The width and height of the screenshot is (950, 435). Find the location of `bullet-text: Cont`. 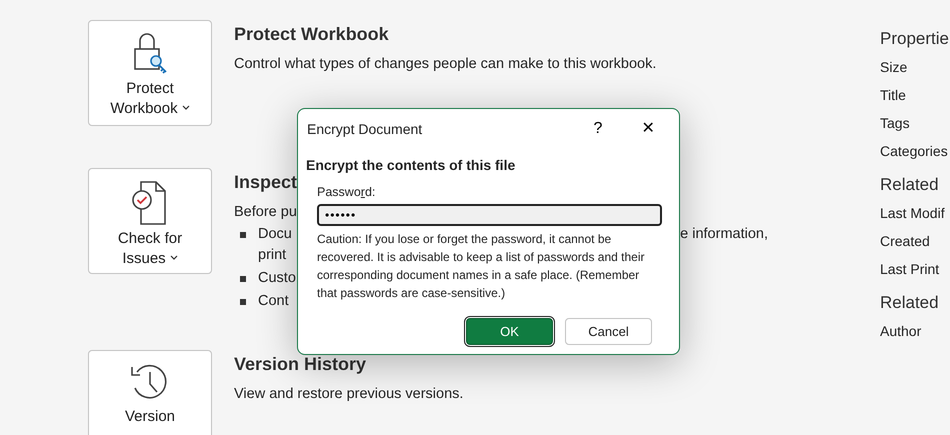

bullet-text: Cont is located at coordinates (273, 301).